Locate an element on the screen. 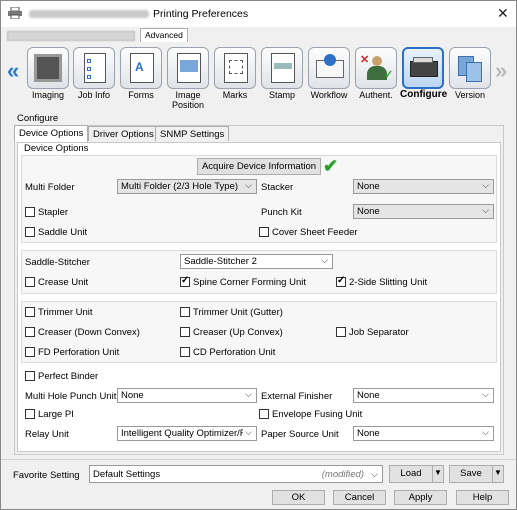 The width and height of the screenshot is (517, 510). window-title: Printing Preferences is located at coordinates (201, 14).